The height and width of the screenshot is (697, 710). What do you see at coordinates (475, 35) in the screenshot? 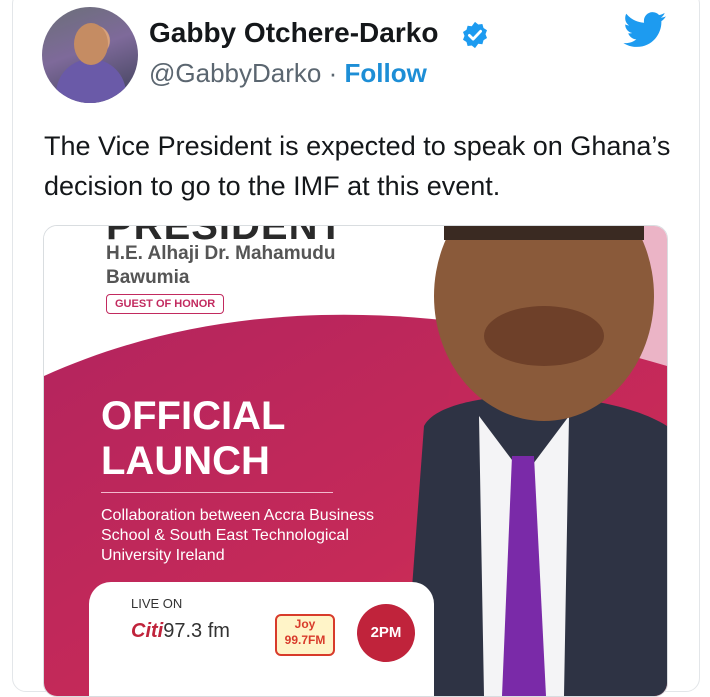
I see `verified-badge-icon` at bounding box center [475, 35].